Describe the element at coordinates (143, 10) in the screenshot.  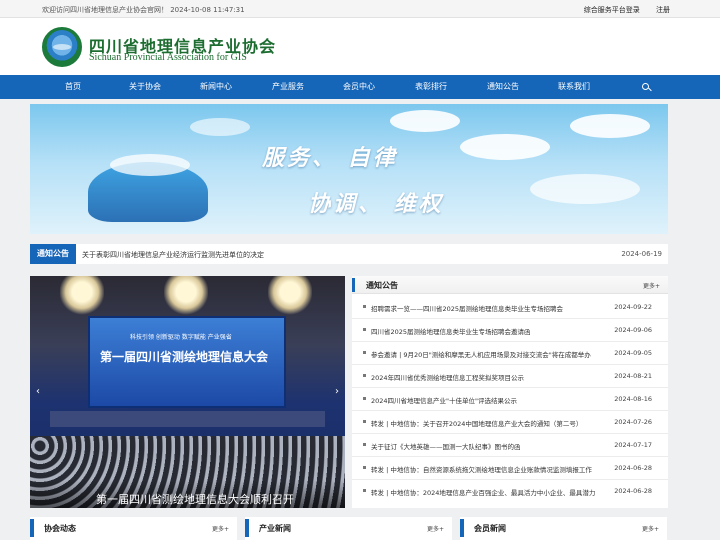
I see `welcome-text: 欢迎访问四川省地理信息产业协会官网！ 2024-10-08 11:47:31` at that location.